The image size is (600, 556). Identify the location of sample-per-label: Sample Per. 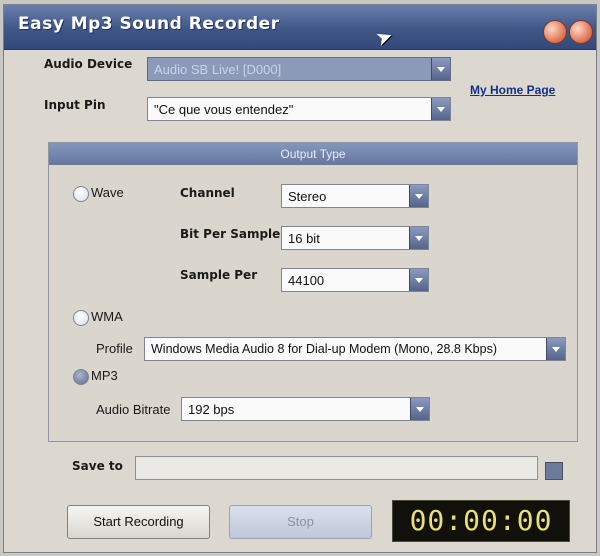
(219, 275).